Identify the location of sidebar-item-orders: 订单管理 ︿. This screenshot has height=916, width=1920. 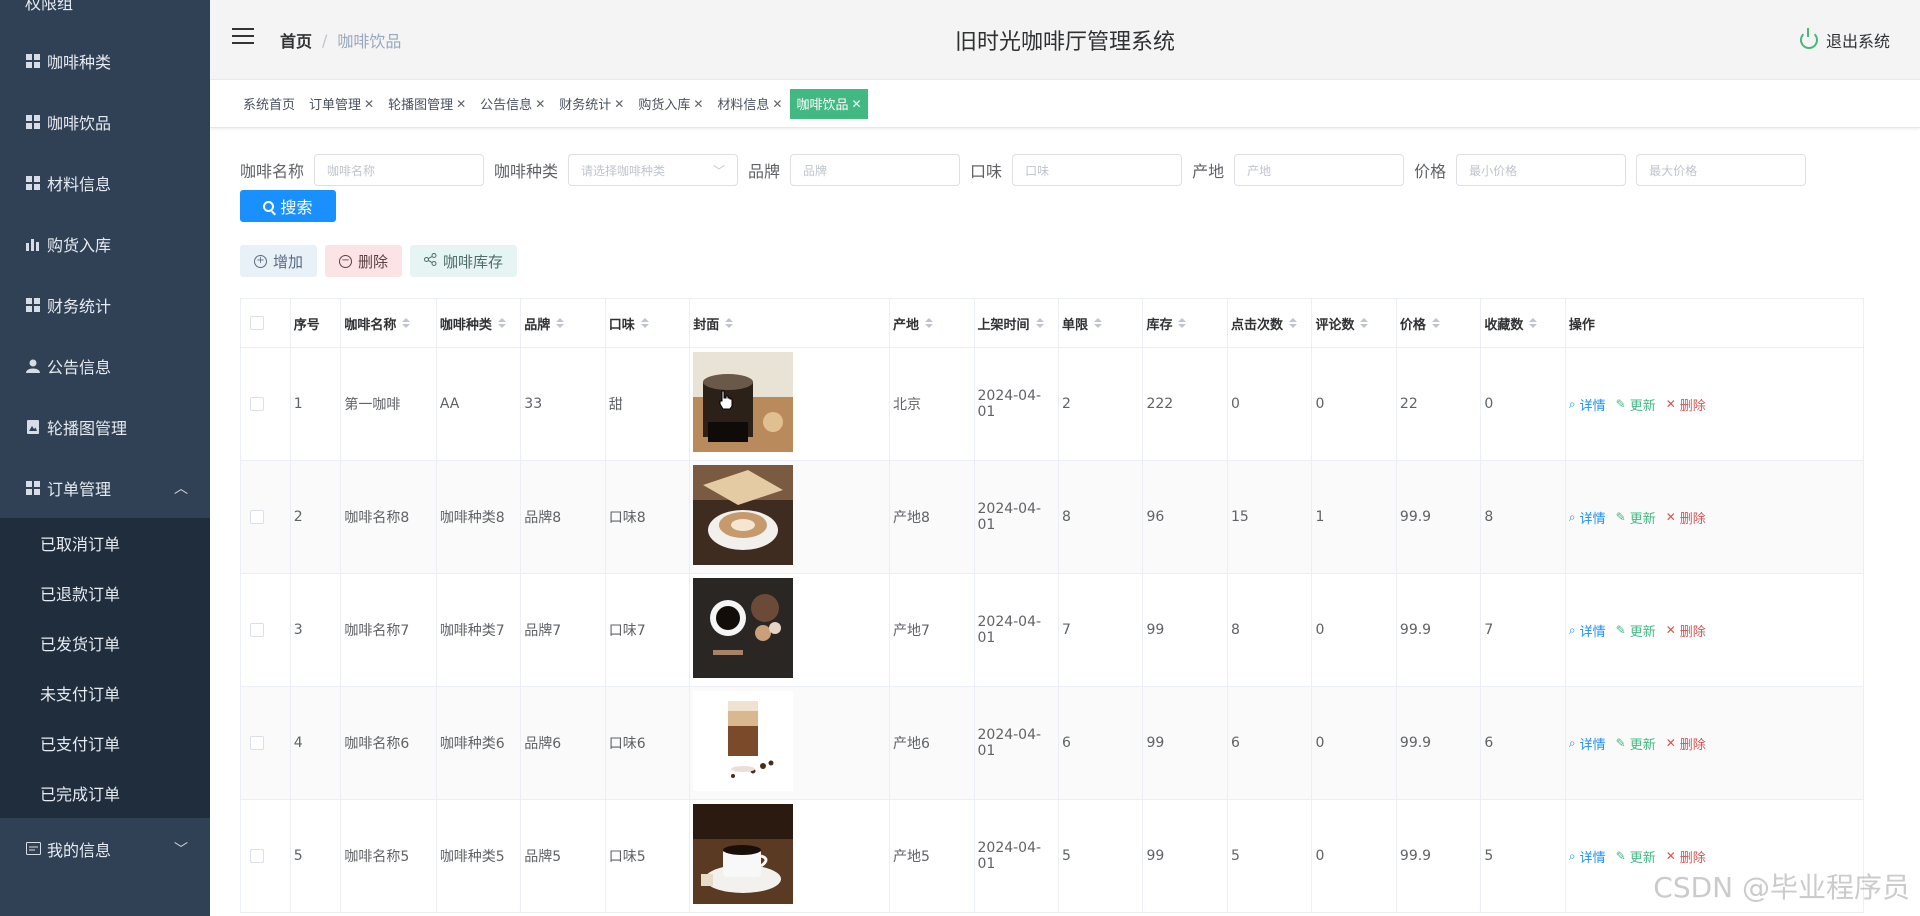
(105, 487).